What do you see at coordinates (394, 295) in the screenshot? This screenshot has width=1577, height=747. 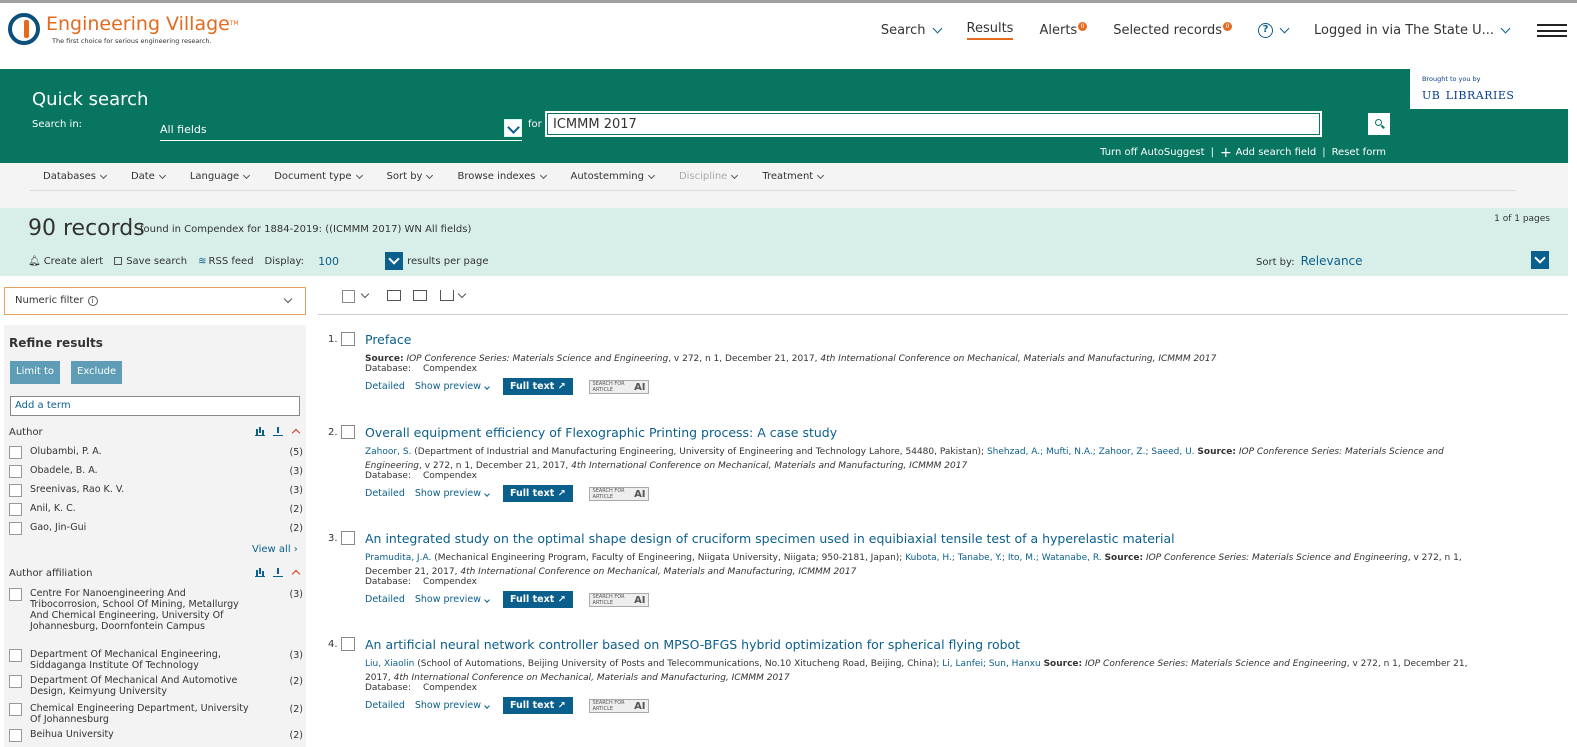 I see `email-icon` at bounding box center [394, 295].